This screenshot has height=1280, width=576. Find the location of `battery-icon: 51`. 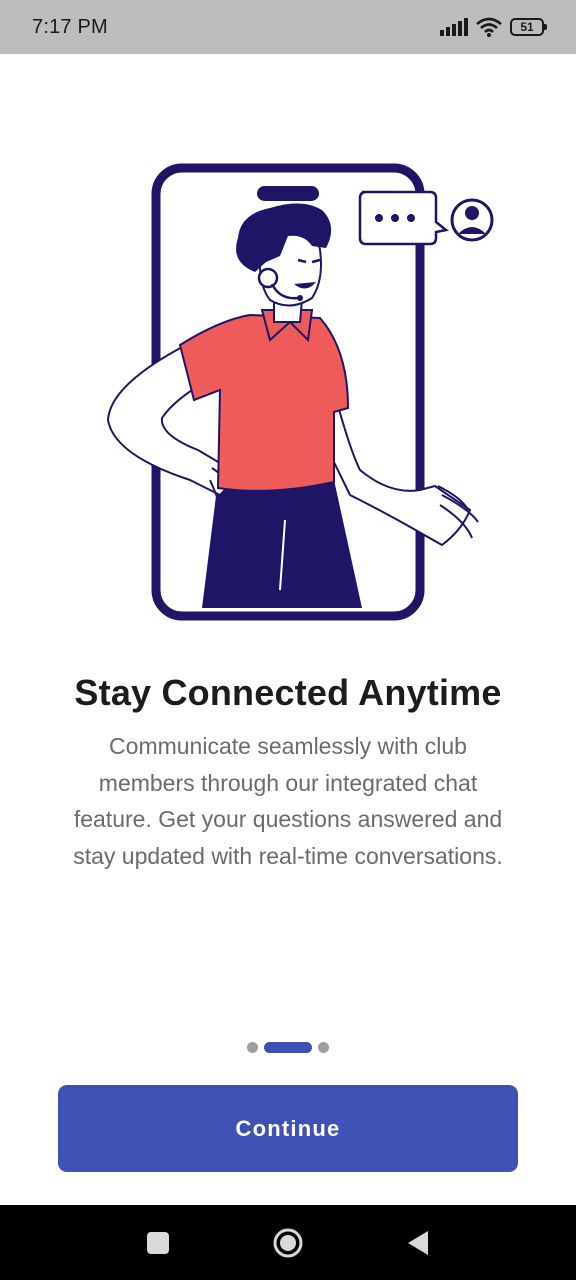

battery-icon: 51 is located at coordinates (528, 27).